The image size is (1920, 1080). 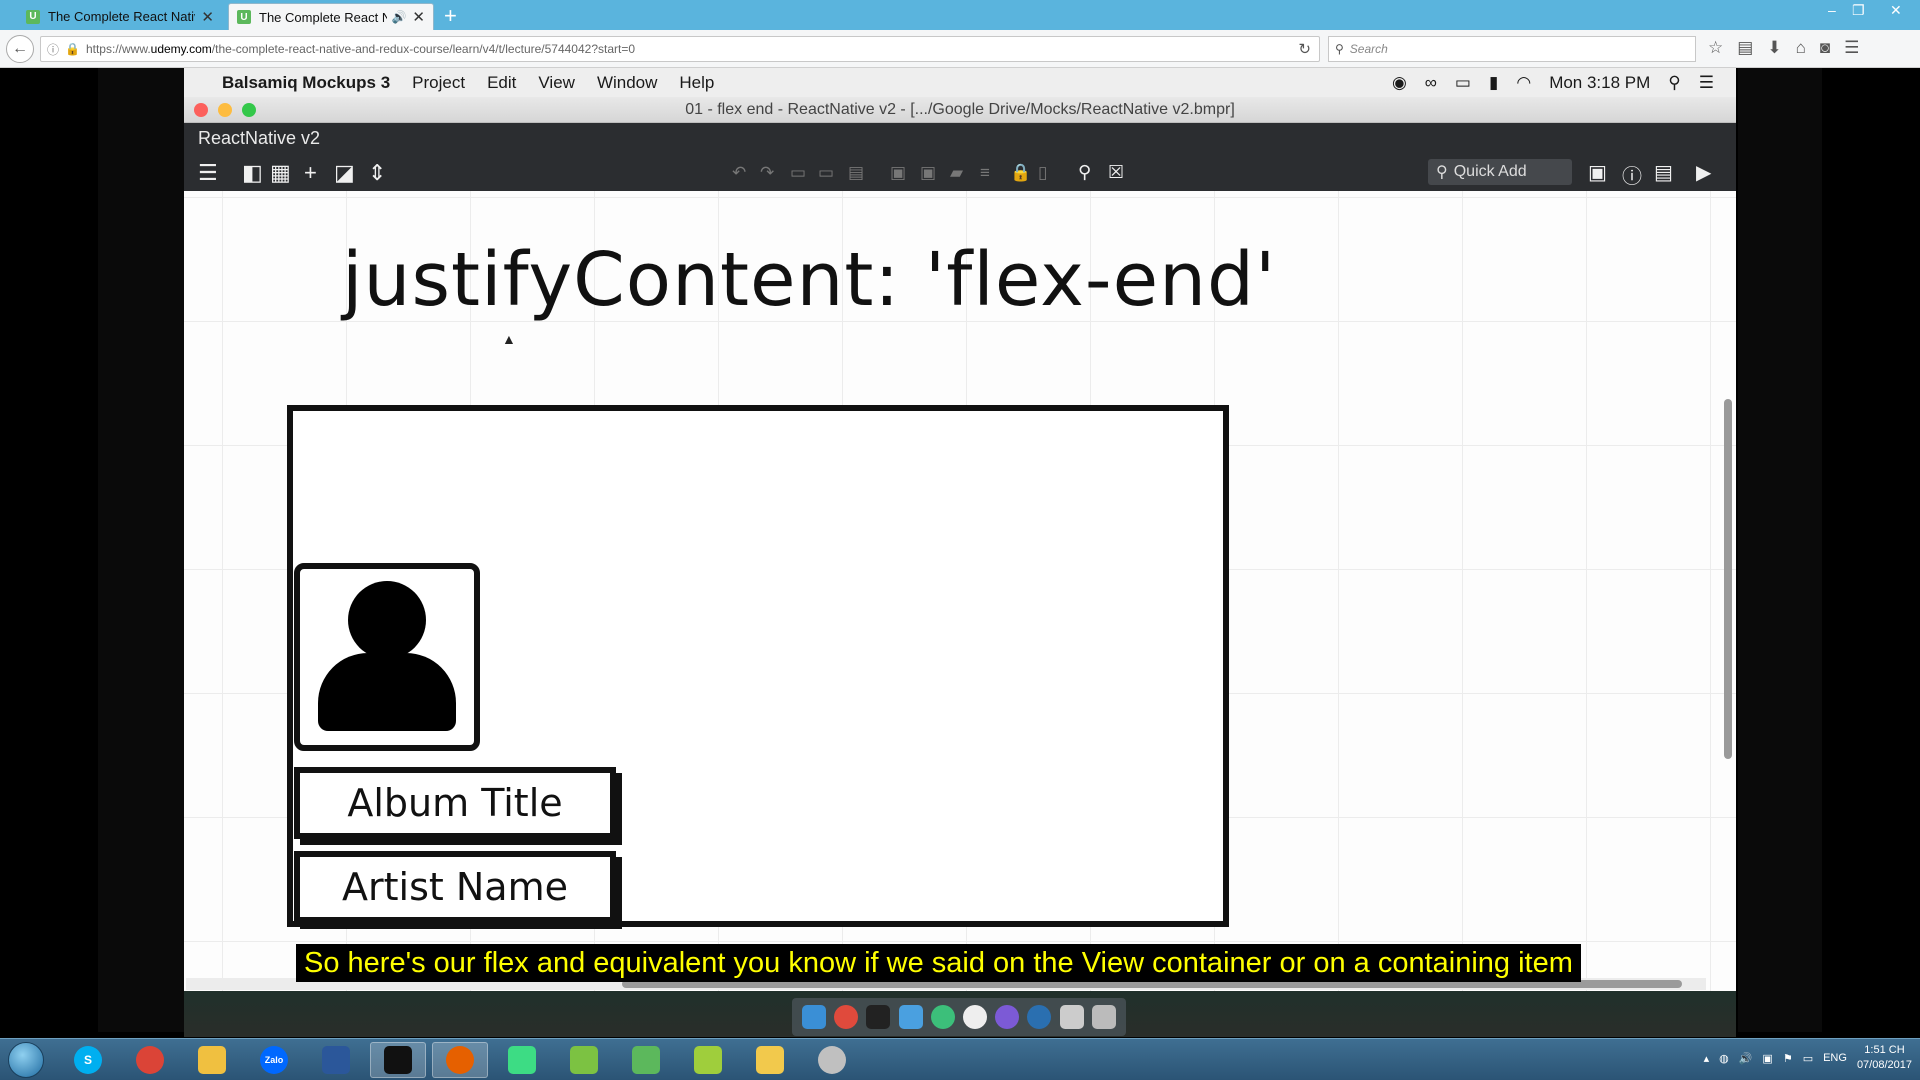 I want to click on back-button: ←, so click(x=20, y=49).